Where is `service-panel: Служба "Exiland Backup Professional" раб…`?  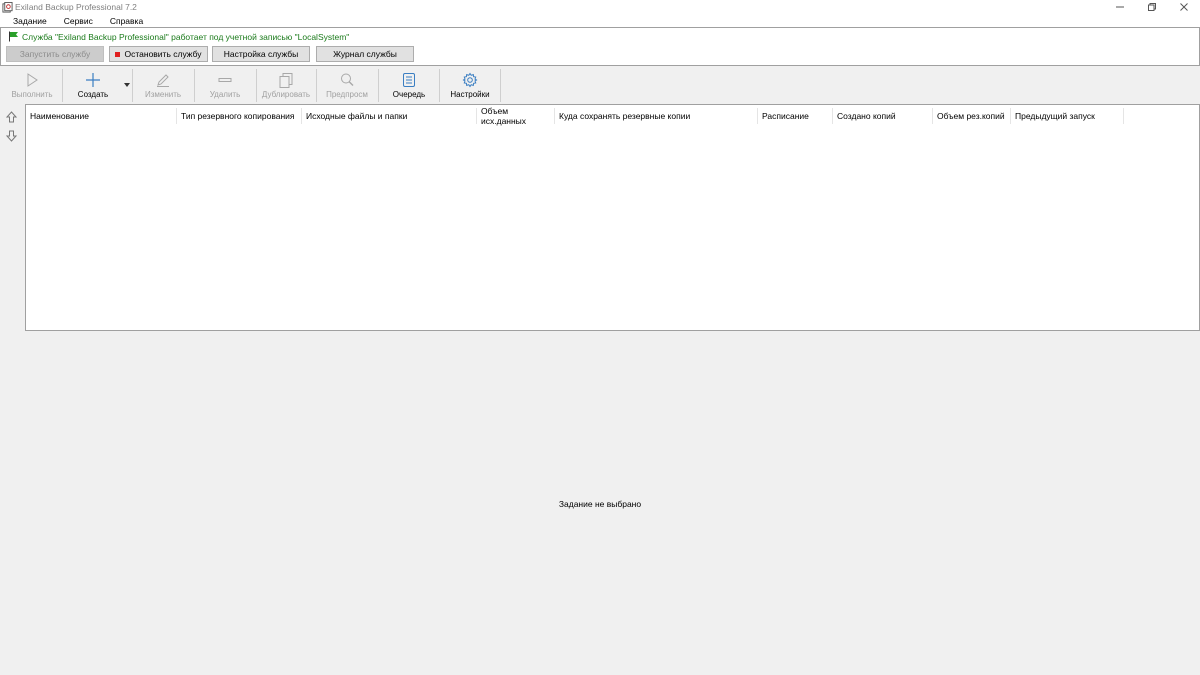
service-panel: Служба "Exiland Backup Professional" раб… is located at coordinates (600, 46).